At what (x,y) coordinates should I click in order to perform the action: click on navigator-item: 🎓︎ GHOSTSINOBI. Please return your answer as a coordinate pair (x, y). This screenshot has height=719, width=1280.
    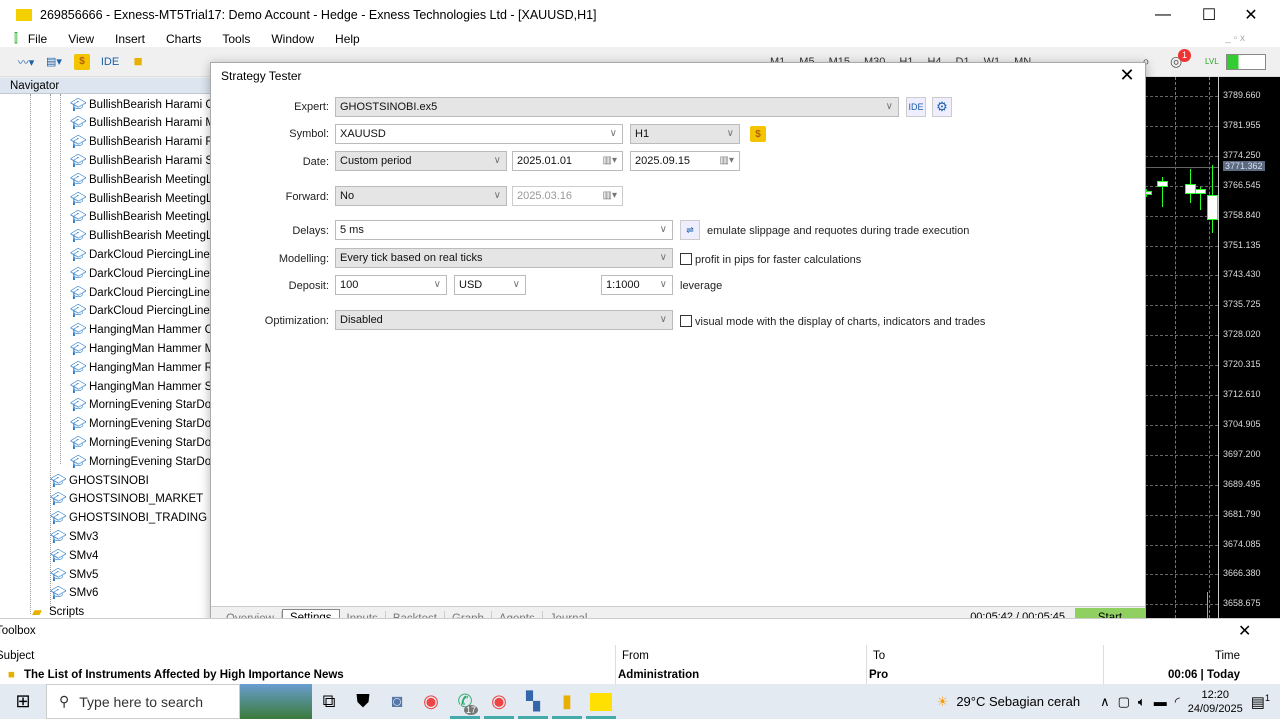
    Looking at the image, I should click on (99, 480).